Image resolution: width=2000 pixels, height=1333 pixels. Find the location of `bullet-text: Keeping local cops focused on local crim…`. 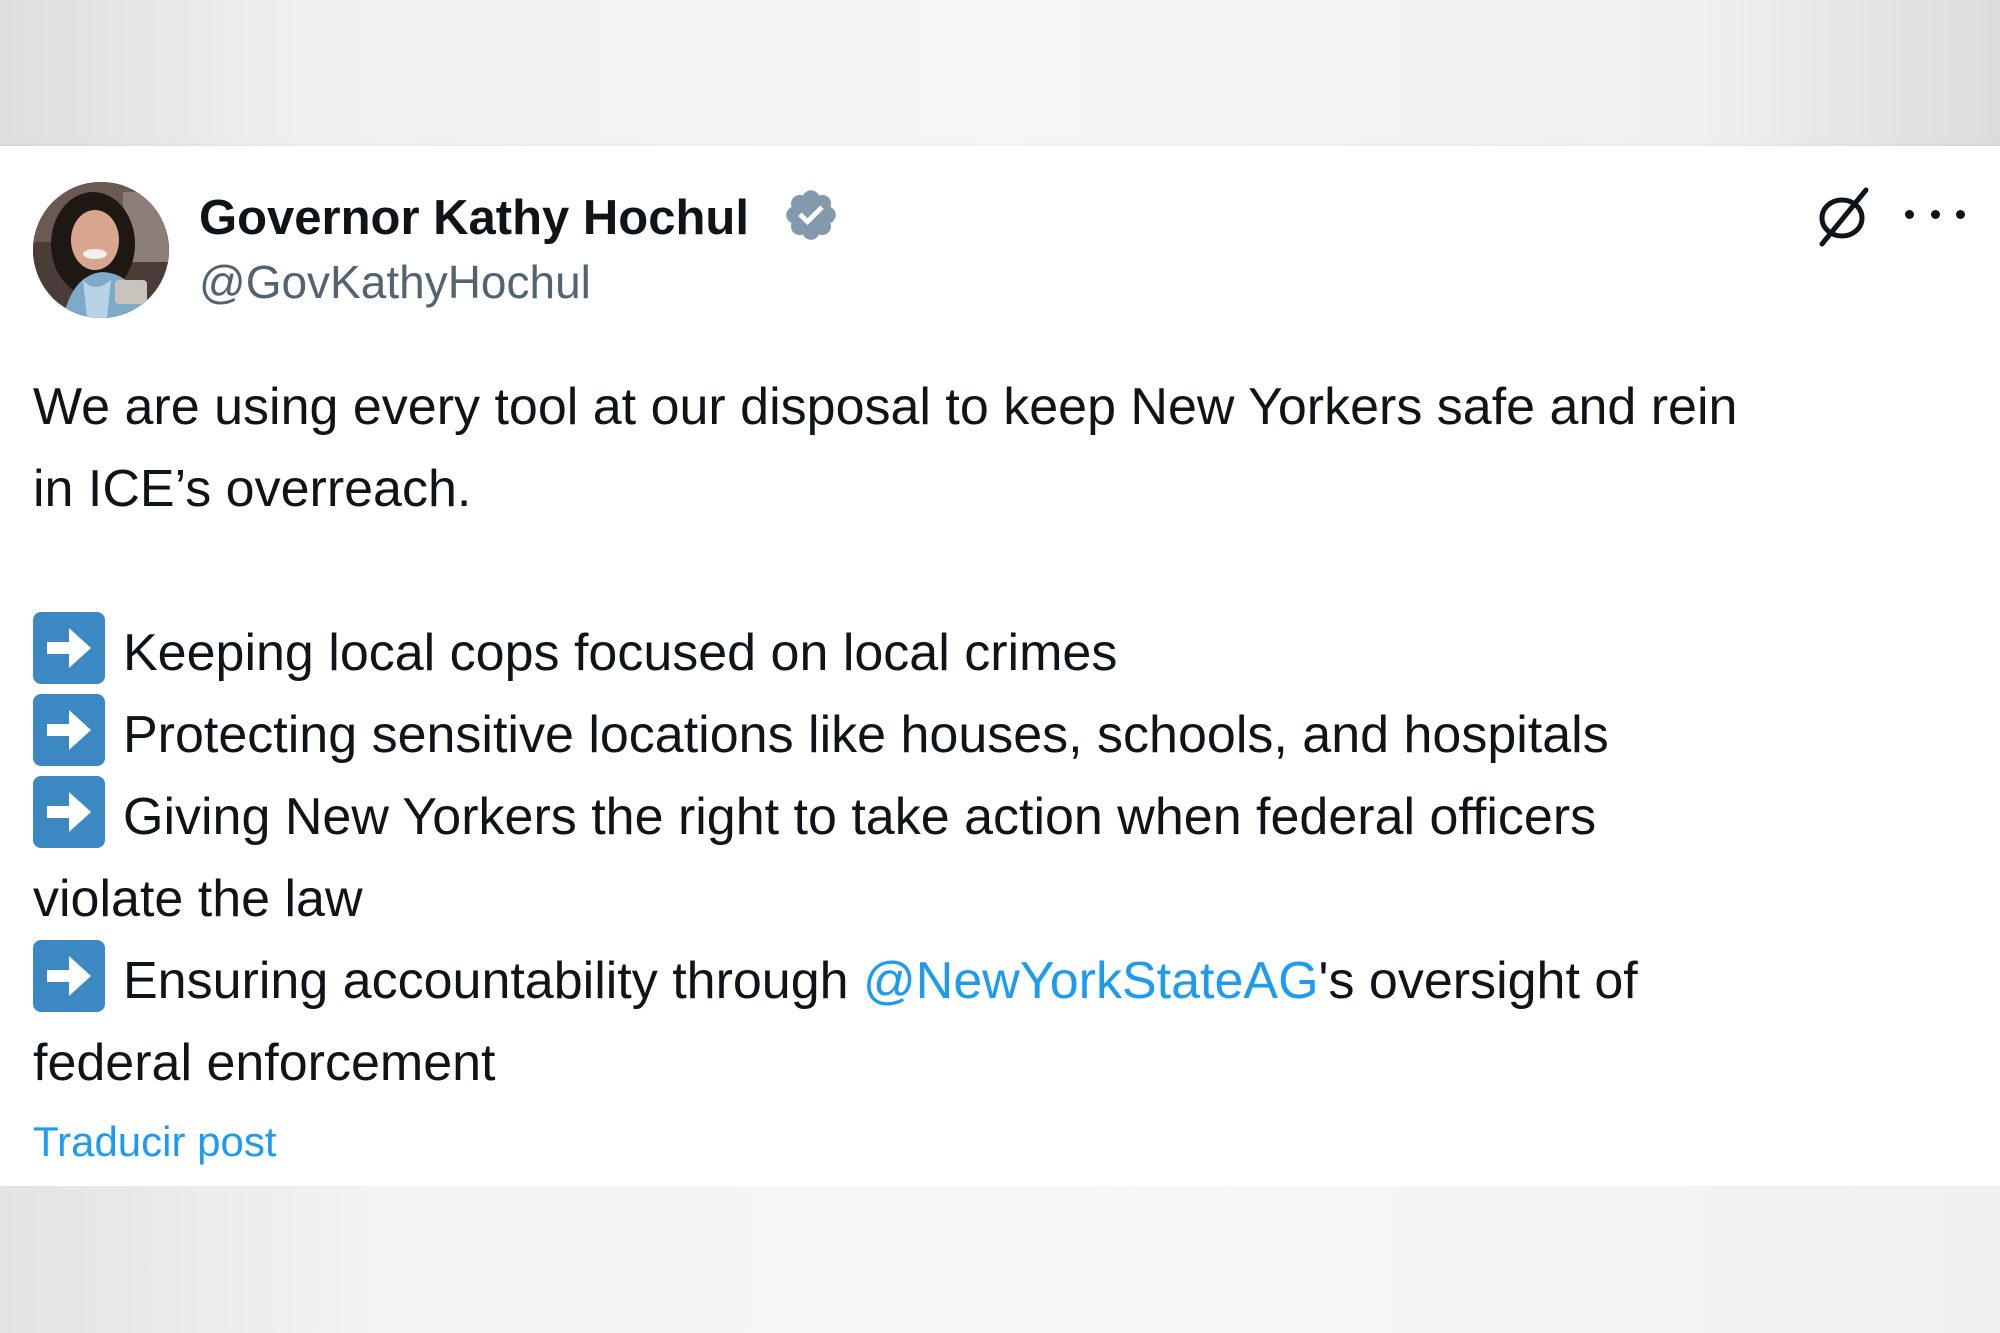

bullet-text: Keeping local cops focused on local crim… is located at coordinates (620, 653).